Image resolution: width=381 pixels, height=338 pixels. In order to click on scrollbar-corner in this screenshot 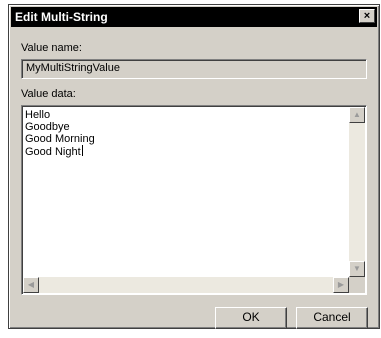, I will do `click(357, 285)`.